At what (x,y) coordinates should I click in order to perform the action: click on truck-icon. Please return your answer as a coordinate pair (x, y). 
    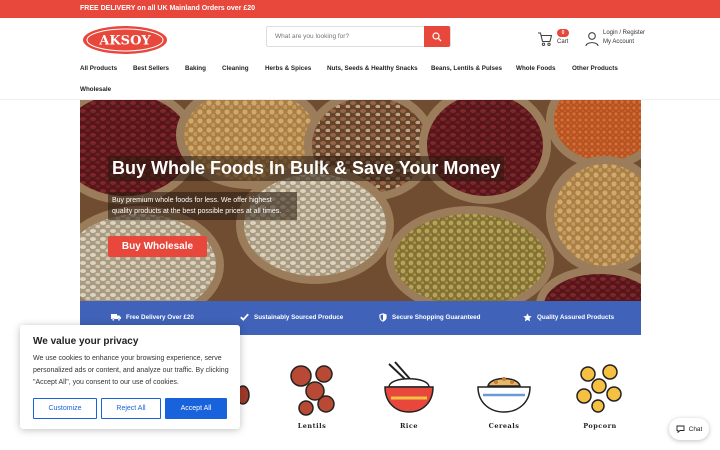
    Looking at the image, I should click on (116, 317).